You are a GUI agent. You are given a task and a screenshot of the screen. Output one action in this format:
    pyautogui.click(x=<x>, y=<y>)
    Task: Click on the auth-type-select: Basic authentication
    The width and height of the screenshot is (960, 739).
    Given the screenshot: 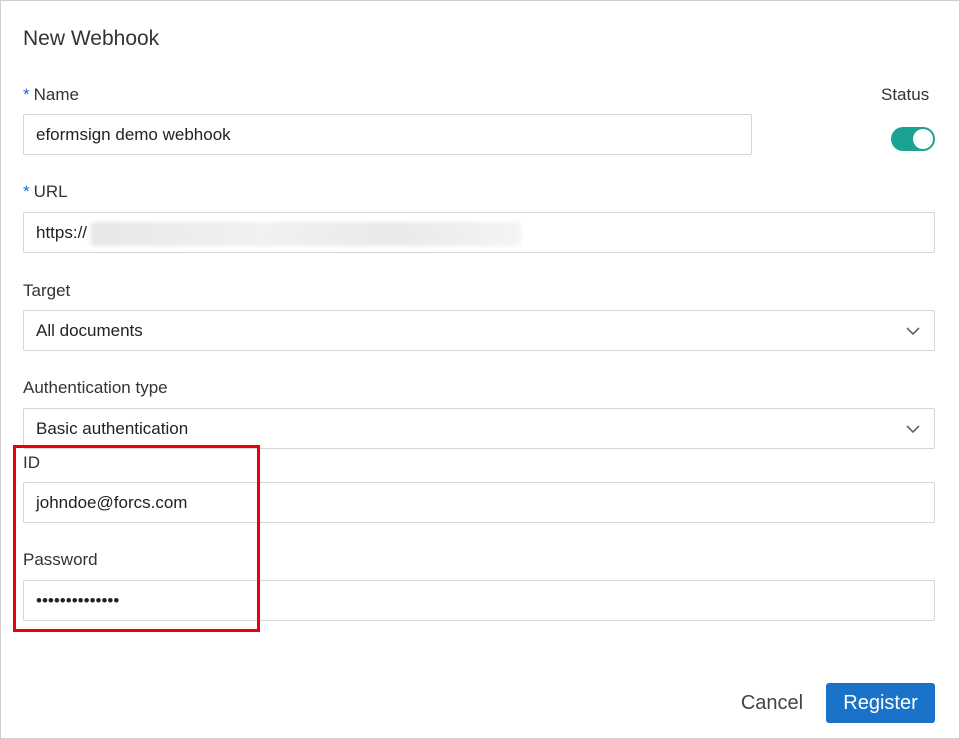 What is the action you would take?
    pyautogui.click(x=479, y=428)
    